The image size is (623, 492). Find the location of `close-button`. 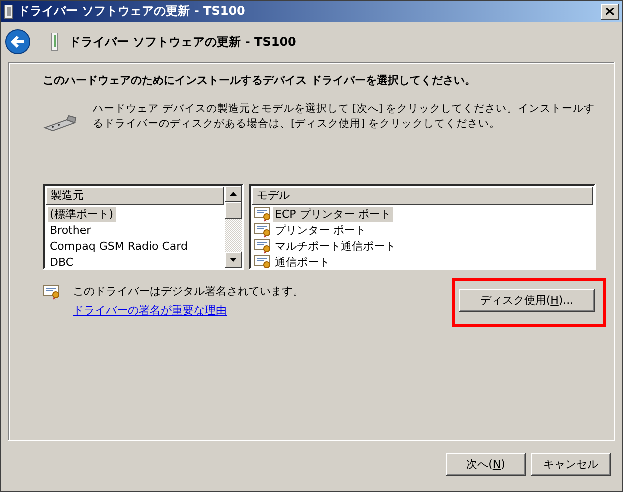

close-button is located at coordinates (610, 12).